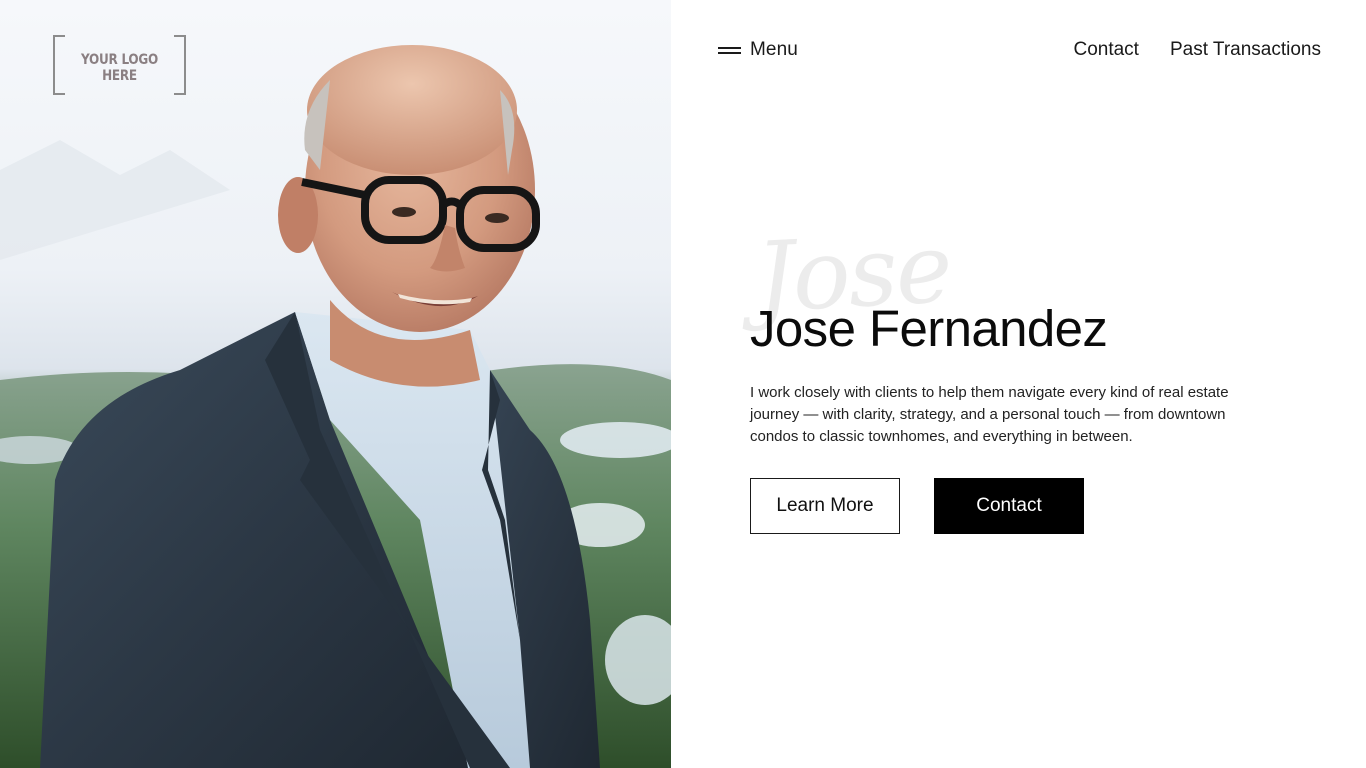  What do you see at coordinates (1019, 50) in the screenshot?
I see `top-navigation: Menu Contact Past Transactions` at bounding box center [1019, 50].